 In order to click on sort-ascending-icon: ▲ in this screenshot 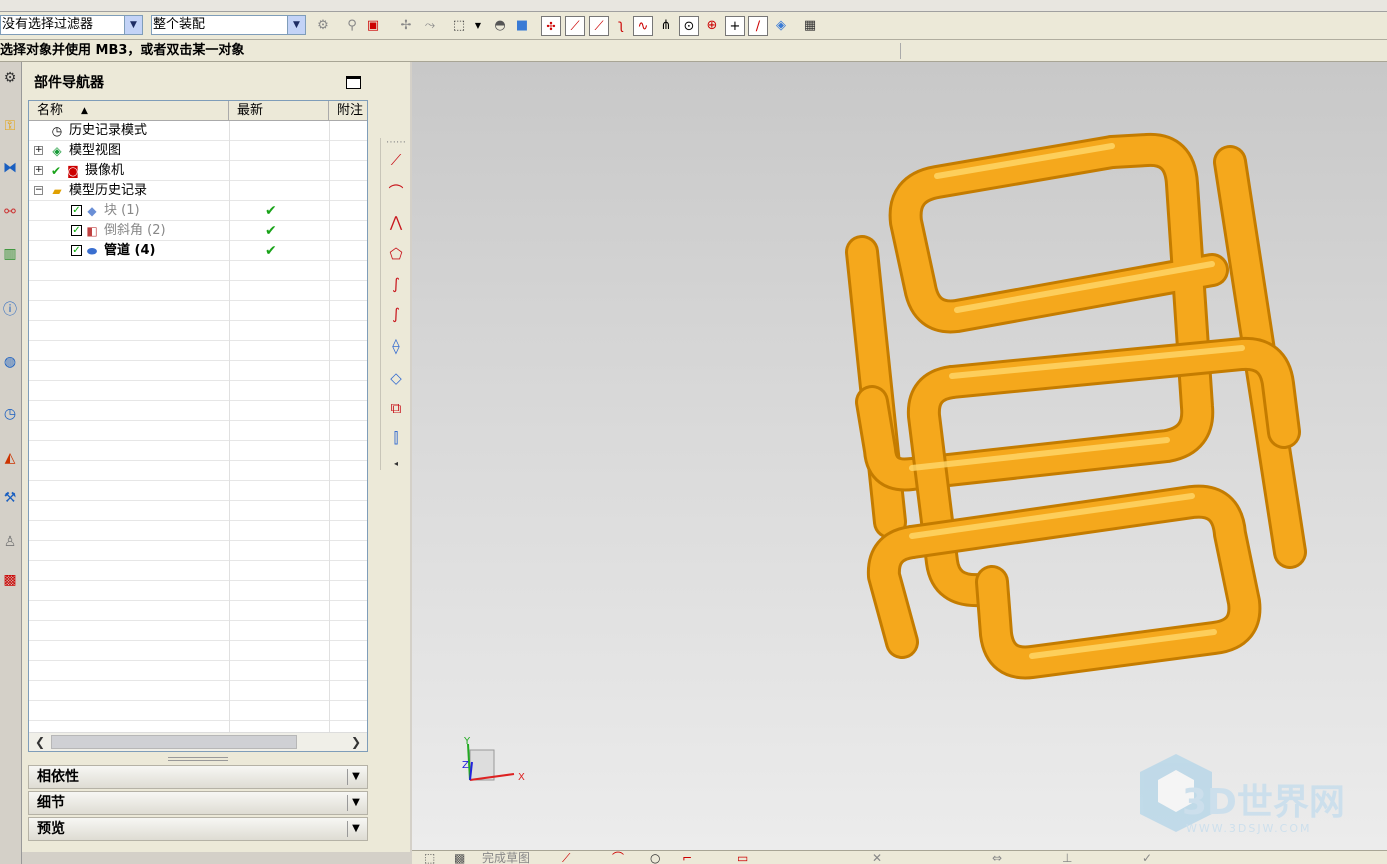, I will do `click(84, 111)`.